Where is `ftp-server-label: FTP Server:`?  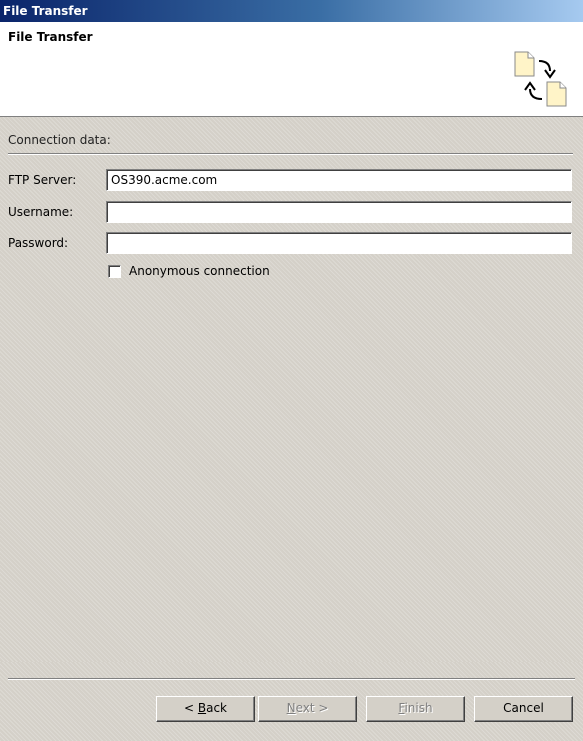 ftp-server-label: FTP Server: is located at coordinates (42, 180).